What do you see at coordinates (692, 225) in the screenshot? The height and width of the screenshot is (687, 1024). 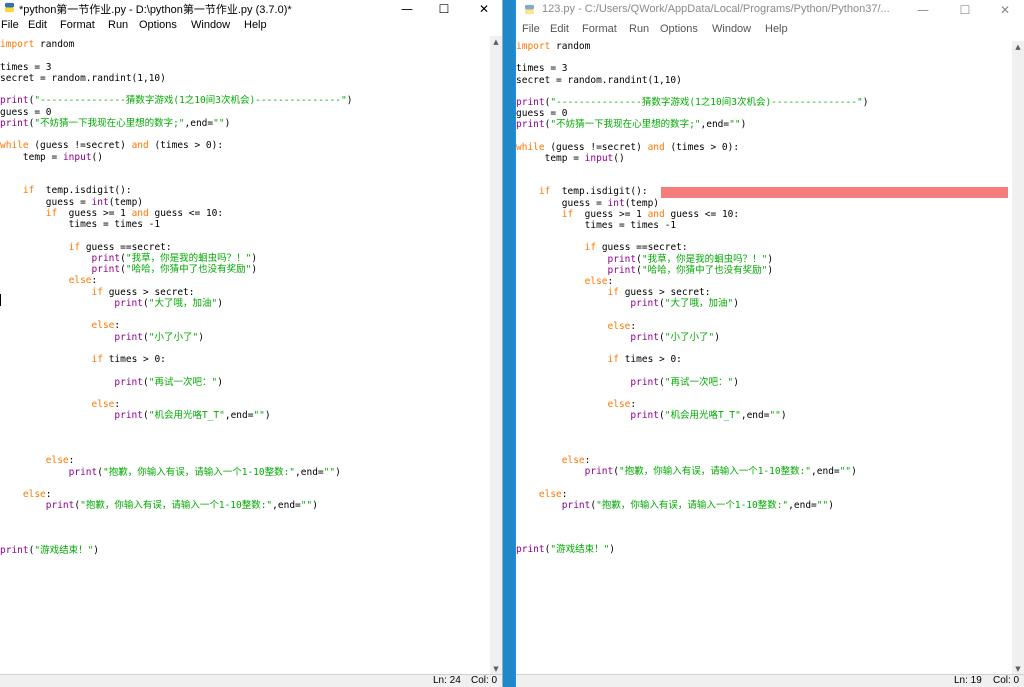 I see `code-line: times = times -1` at bounding box center [692, 225].